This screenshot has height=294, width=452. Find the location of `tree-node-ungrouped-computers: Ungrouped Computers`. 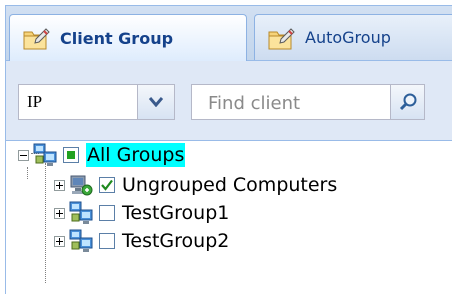

tree-node-ungrouped-computers: Ungrouped Computers is located at coordinates (195, 185).